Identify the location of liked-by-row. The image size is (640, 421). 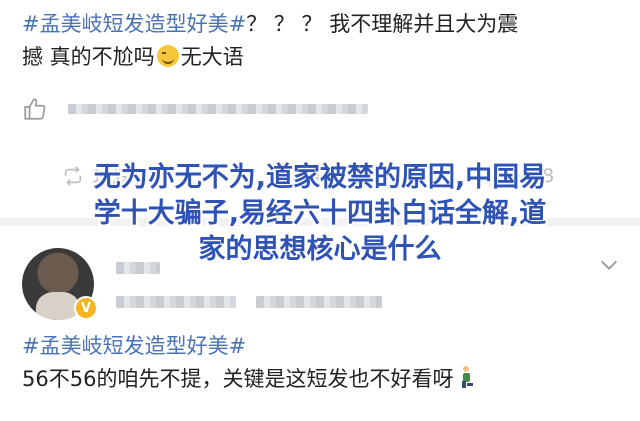
(195, 109).